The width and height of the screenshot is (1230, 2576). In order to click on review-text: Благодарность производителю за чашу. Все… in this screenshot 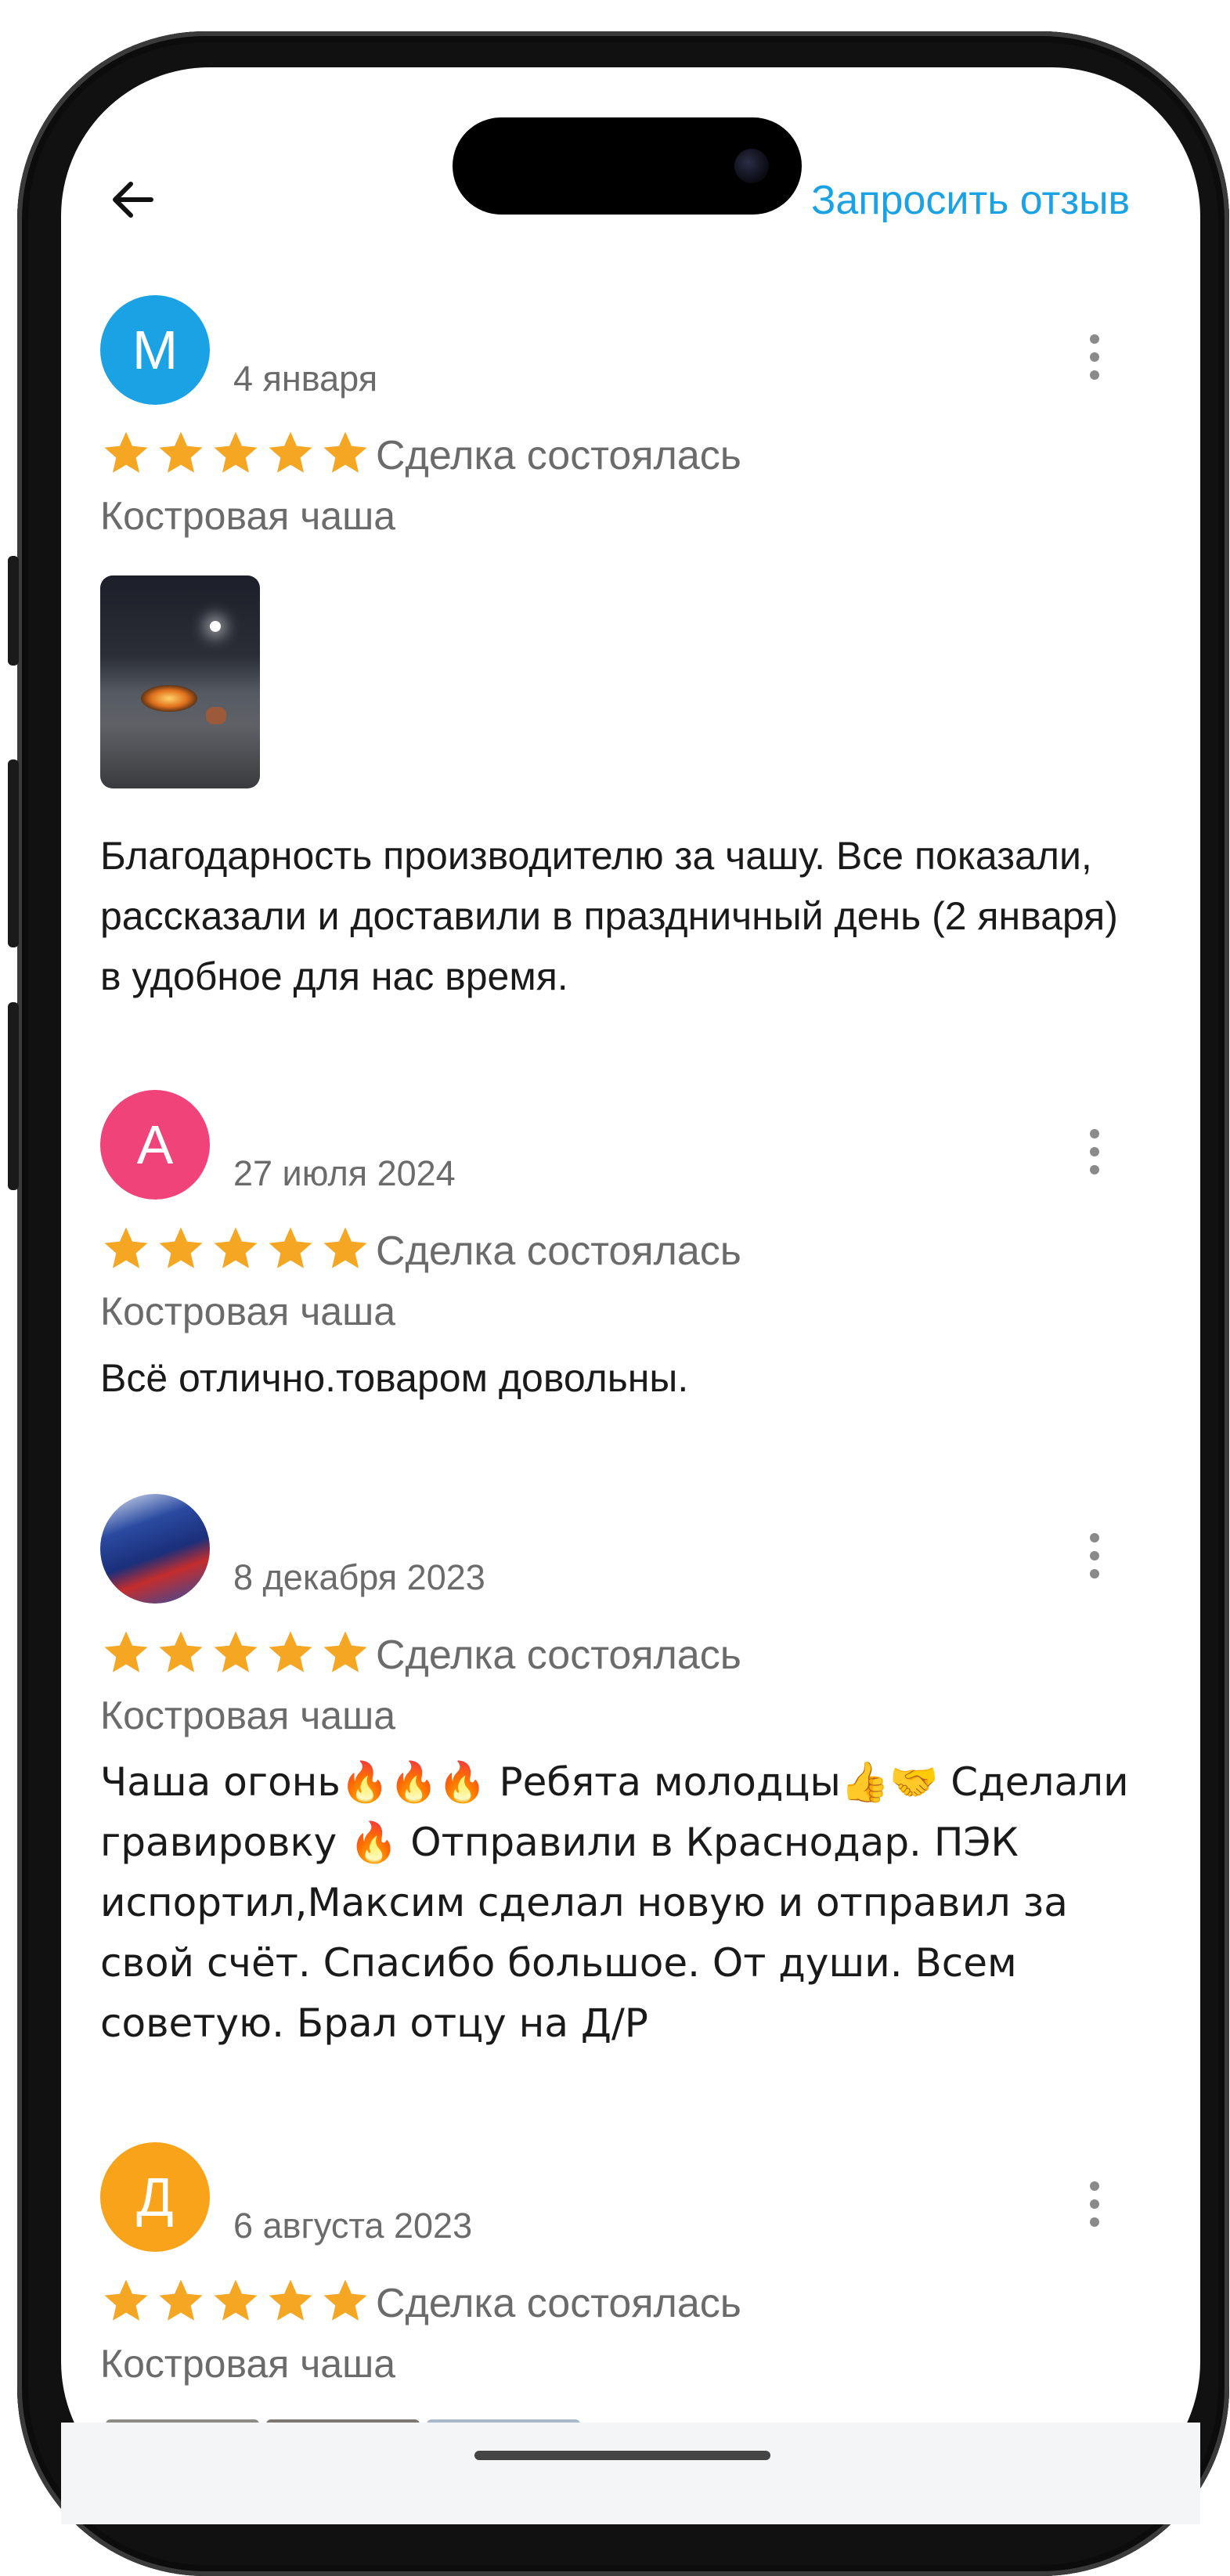, I will do `click(609, 916)`.